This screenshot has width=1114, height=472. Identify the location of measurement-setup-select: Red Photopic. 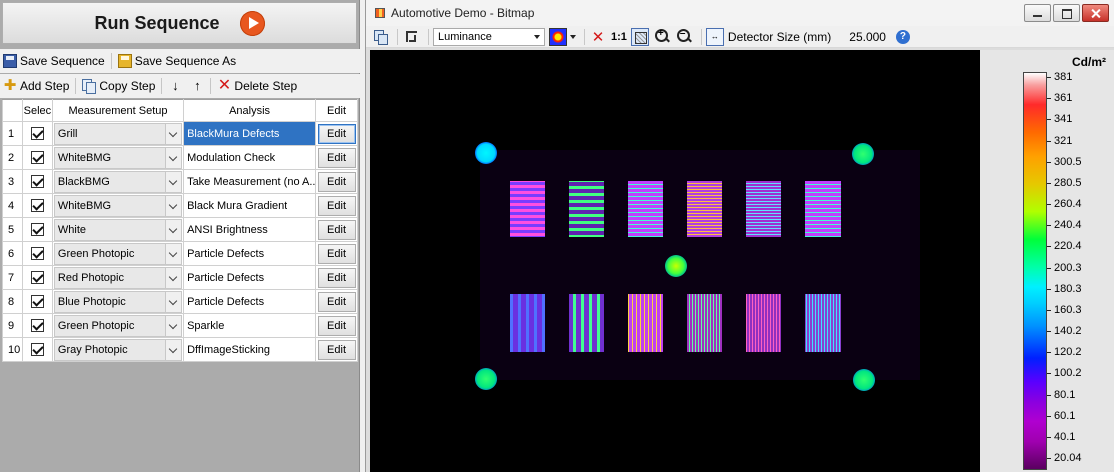
(118, 277).